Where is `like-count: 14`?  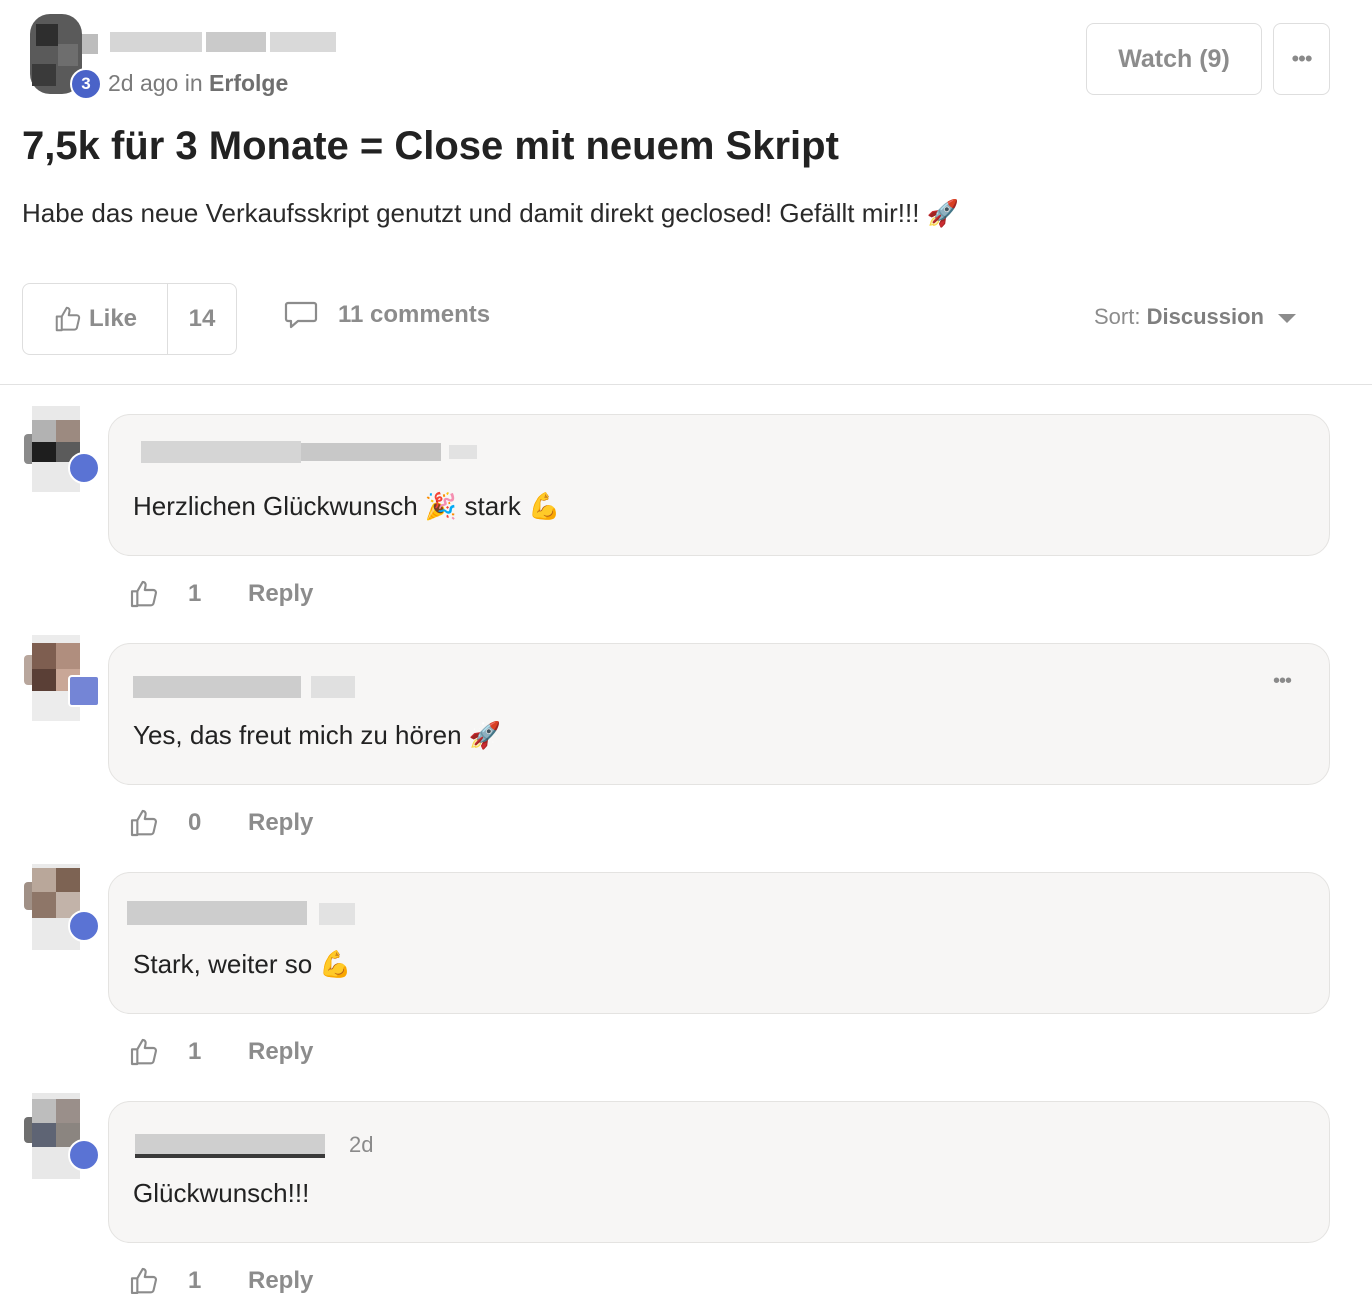 like-count: 14 is located at coordinates (202, 319).